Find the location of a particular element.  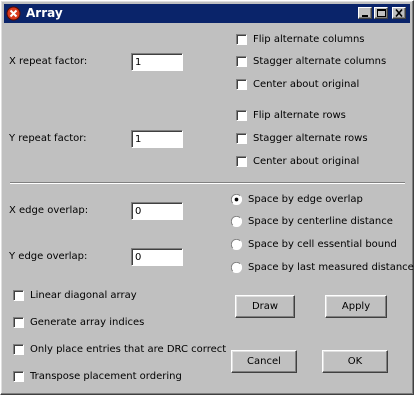

minimize-button is located at coordinates (365, 13).